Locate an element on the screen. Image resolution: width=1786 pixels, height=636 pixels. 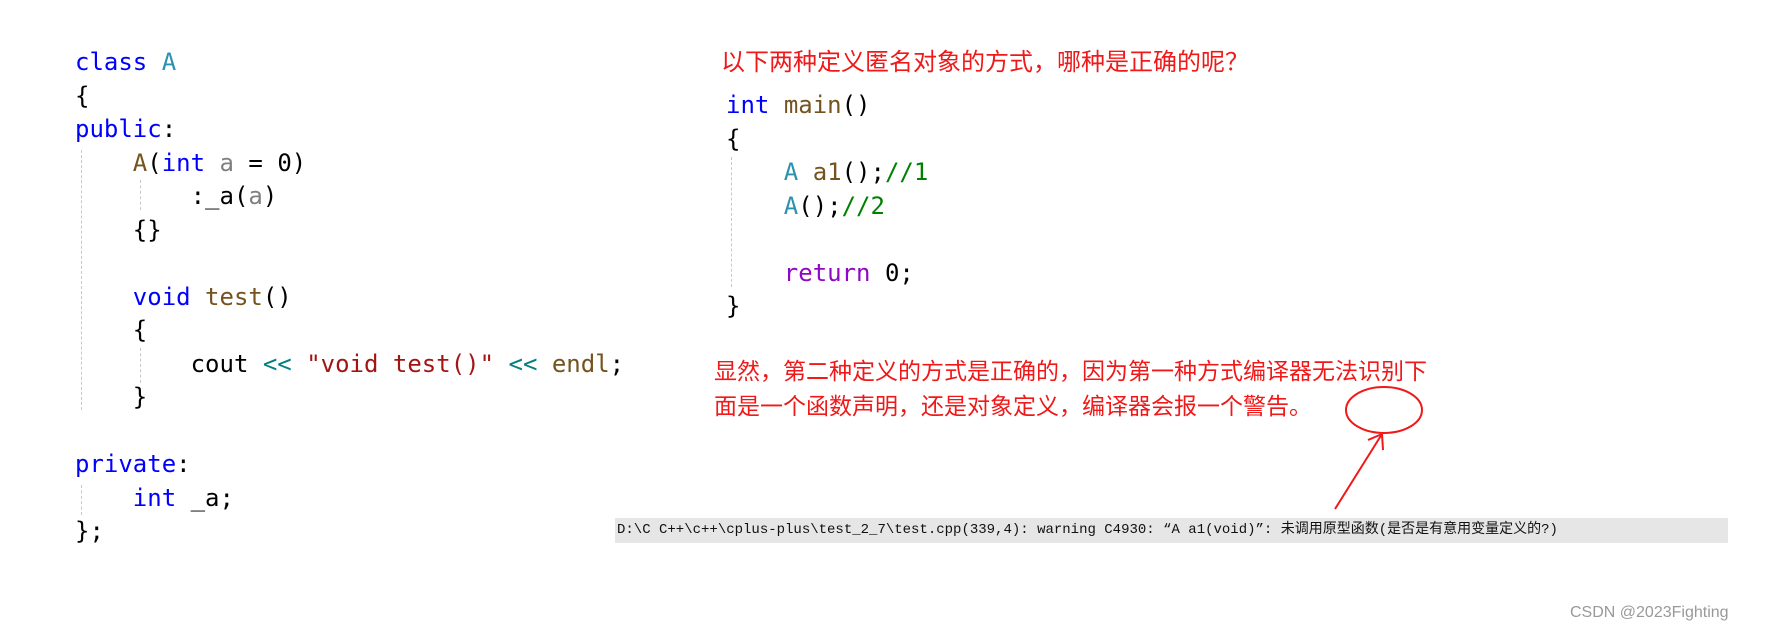
annotation-layer is located at coordinates (1378, 448).